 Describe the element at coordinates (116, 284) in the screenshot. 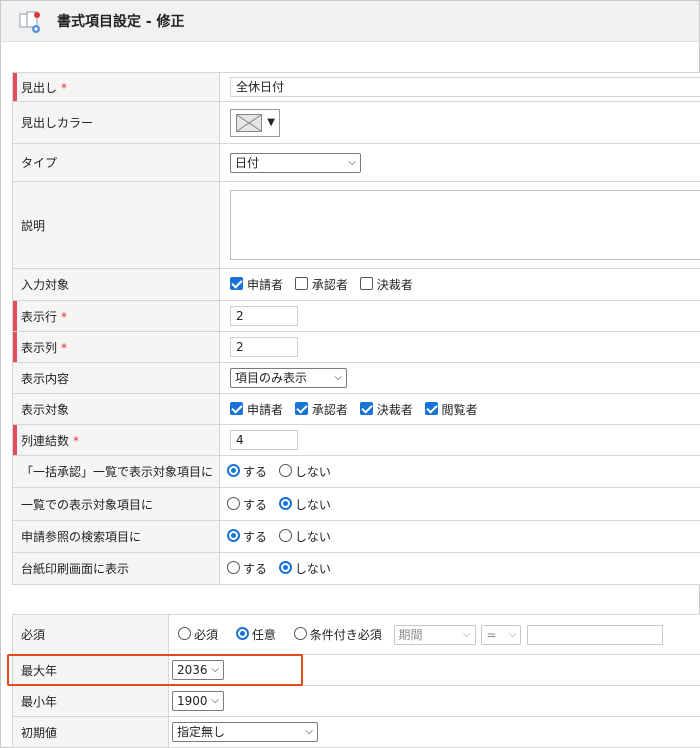

I see `input-target-label: 入力対象` at that location.